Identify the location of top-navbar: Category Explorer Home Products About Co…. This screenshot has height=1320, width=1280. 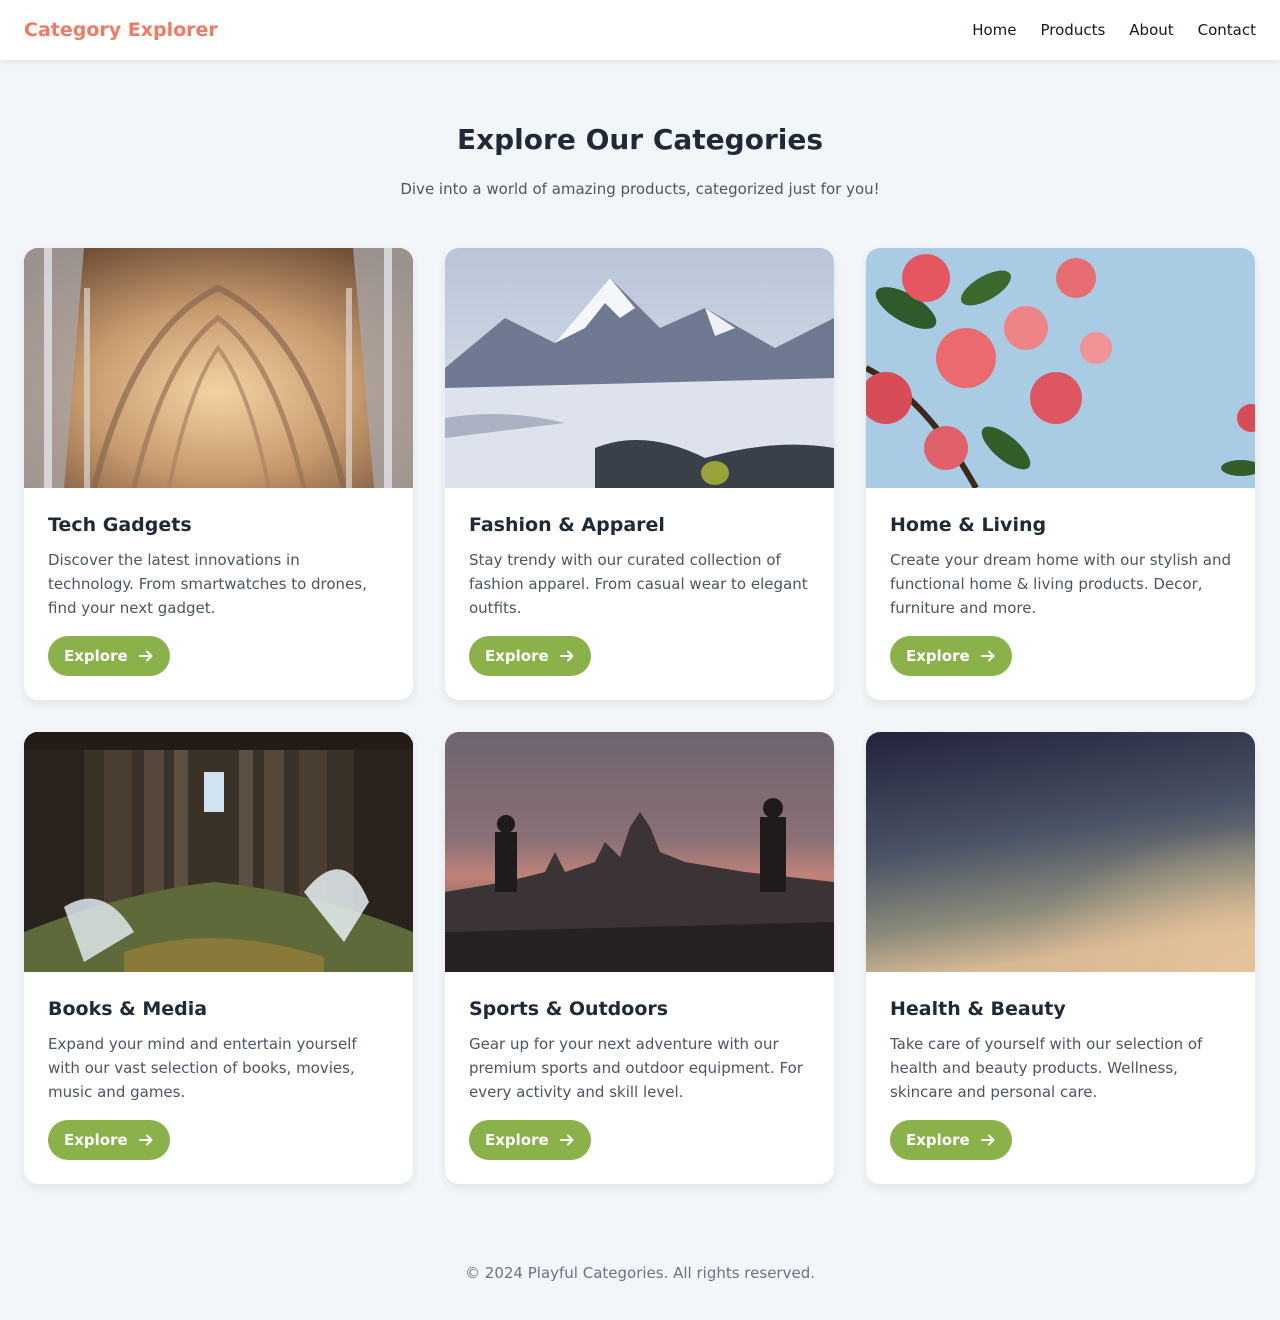
(640, 30).